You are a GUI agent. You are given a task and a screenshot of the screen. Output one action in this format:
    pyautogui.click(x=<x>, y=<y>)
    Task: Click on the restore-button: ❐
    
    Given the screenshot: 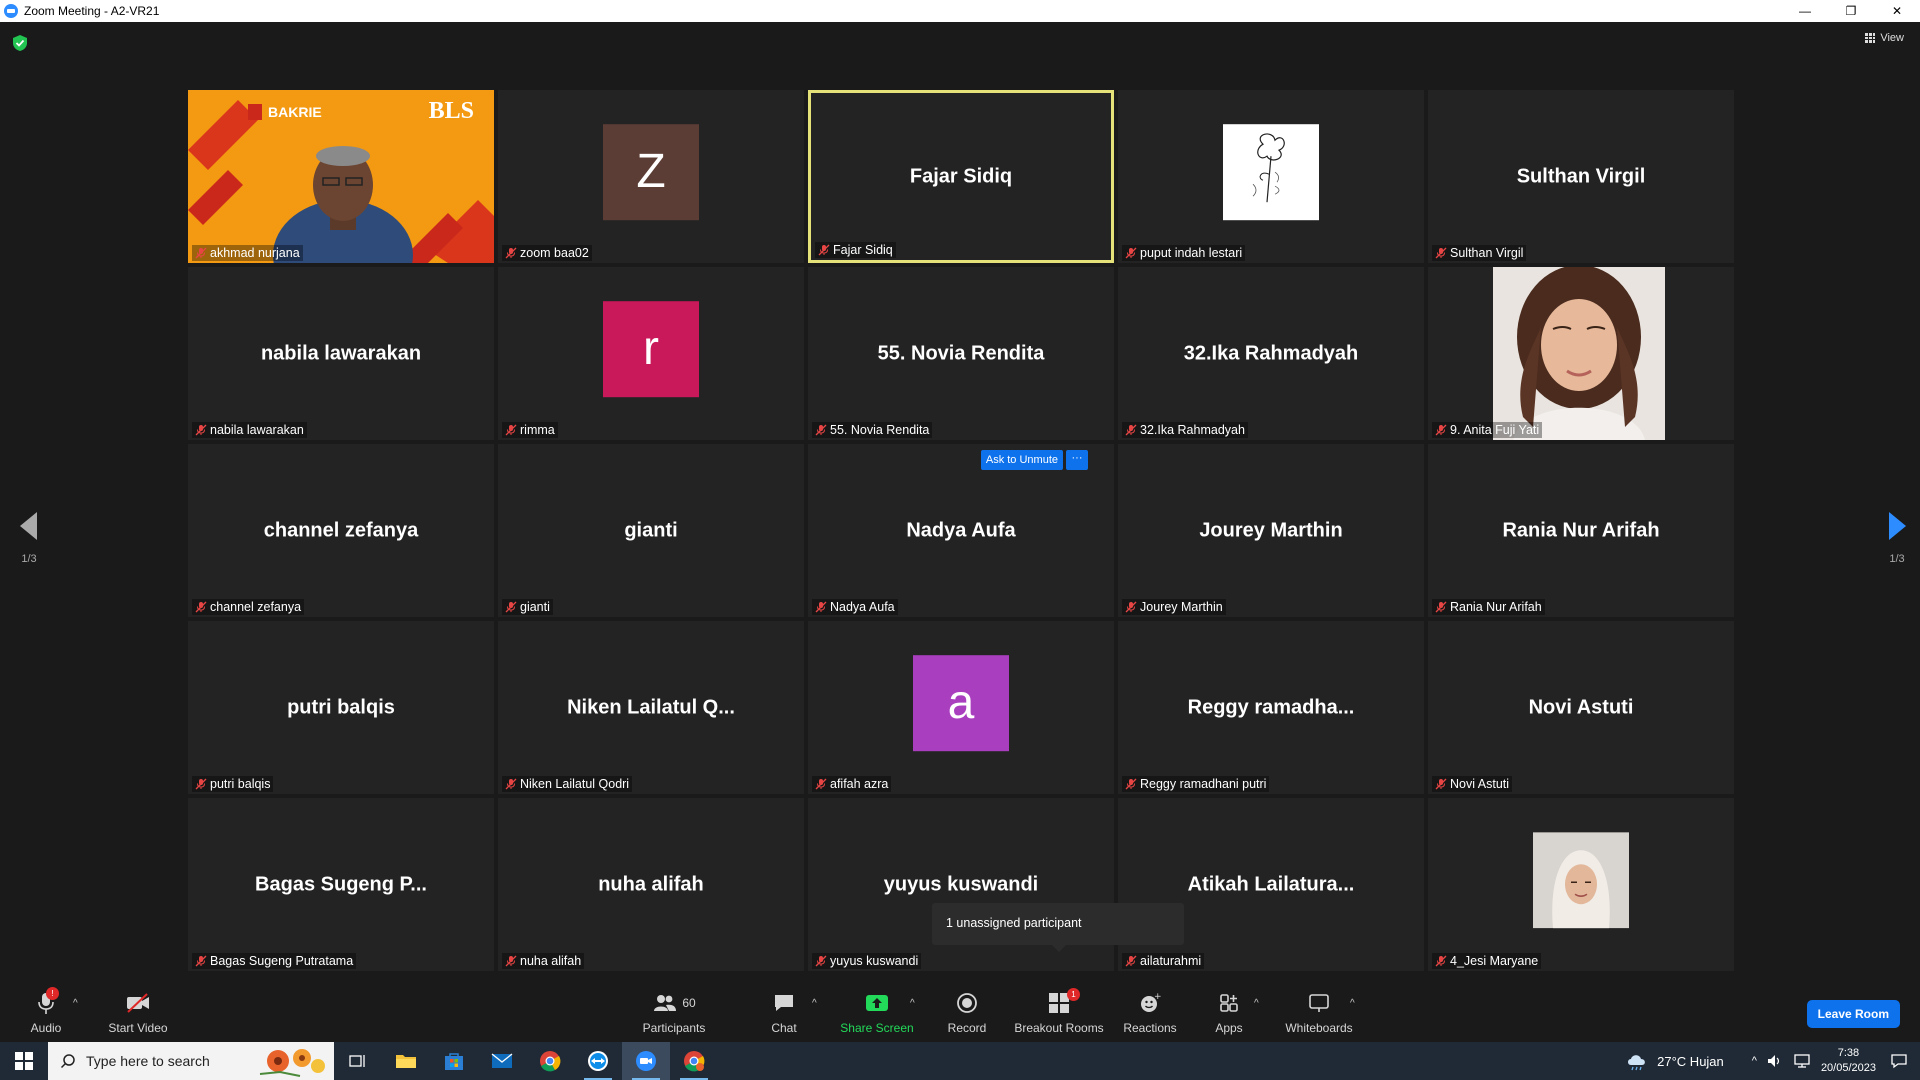 What is the action you would take?
    pyautogui.click(x=1851, y=11)
    